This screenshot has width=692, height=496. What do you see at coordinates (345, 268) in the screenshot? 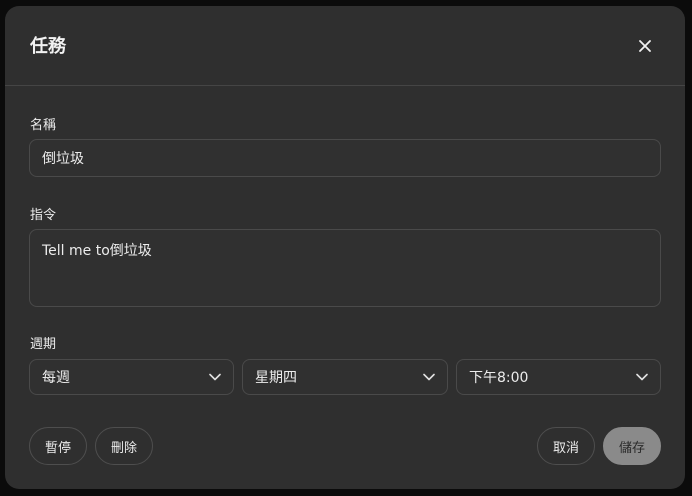
I see `instruction-textarea: Tell me to倒垃圾` at bounding box center [345, 268].